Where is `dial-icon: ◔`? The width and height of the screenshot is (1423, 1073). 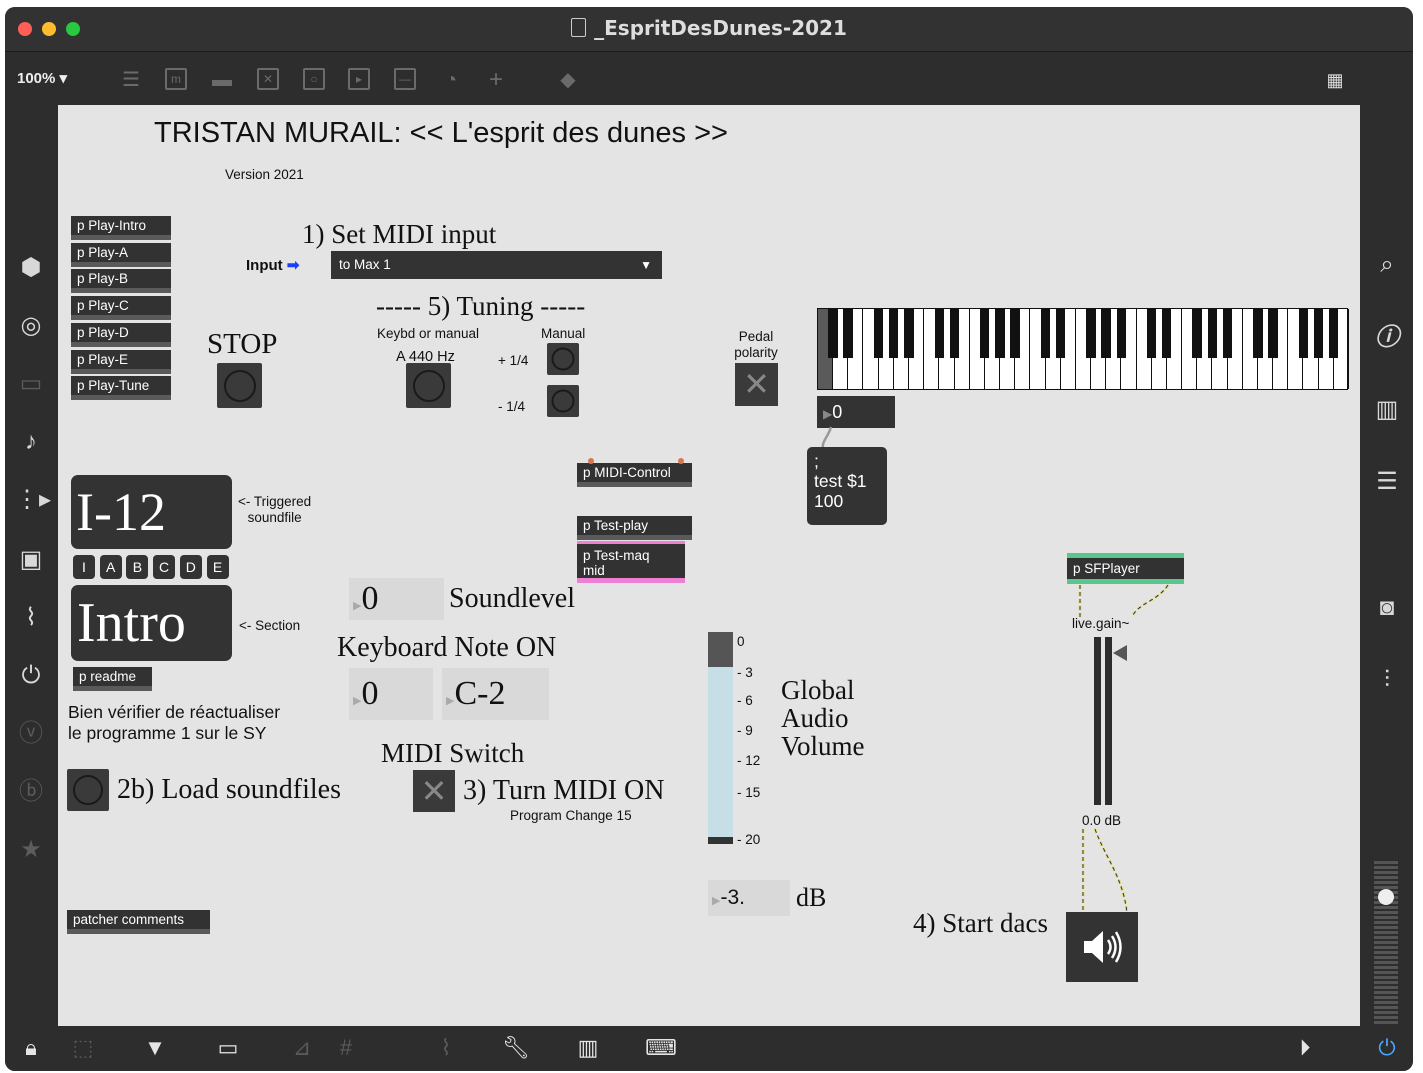 dial-icon: ◔ is located at coordinates (451, 80).